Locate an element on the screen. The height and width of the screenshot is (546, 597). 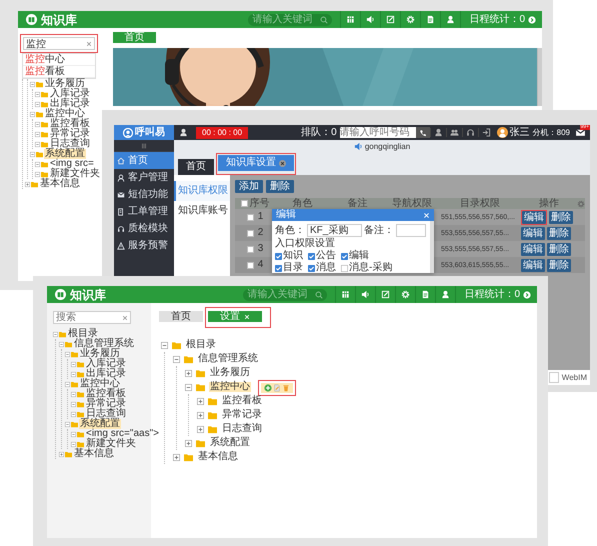
toolbar-button: 删除 is located at coordinates (280, 186).